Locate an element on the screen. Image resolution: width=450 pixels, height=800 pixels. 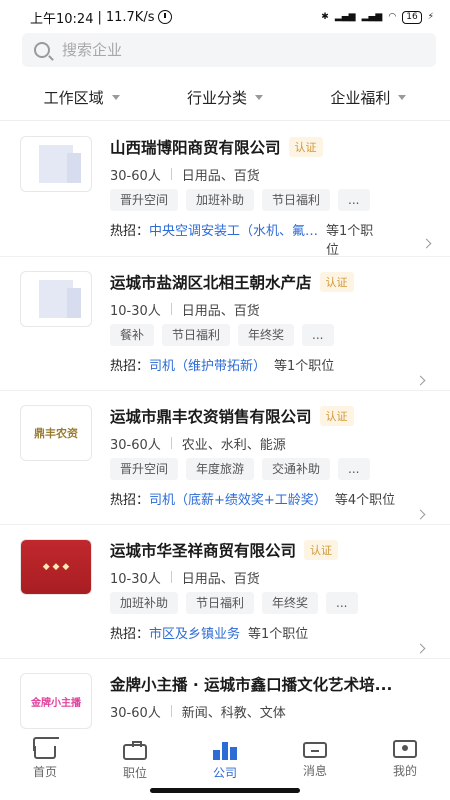
company-logo-image: ◆ ◆ ◆ is located at coordinates (56, 567).